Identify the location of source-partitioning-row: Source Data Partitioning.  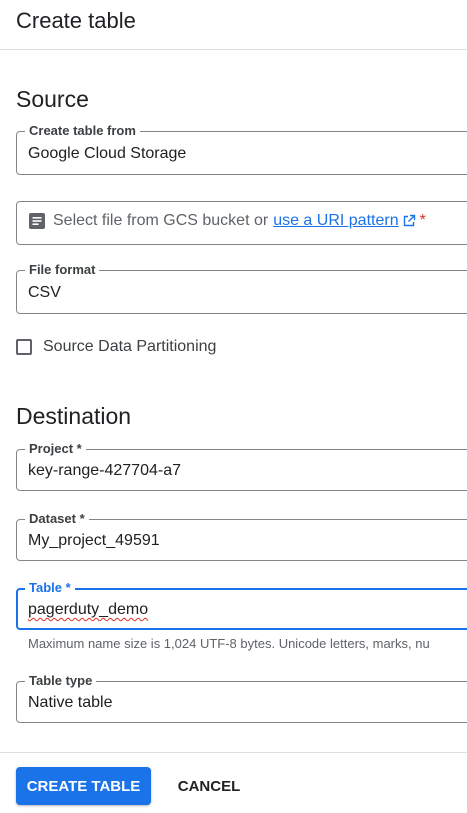
(116, 347).